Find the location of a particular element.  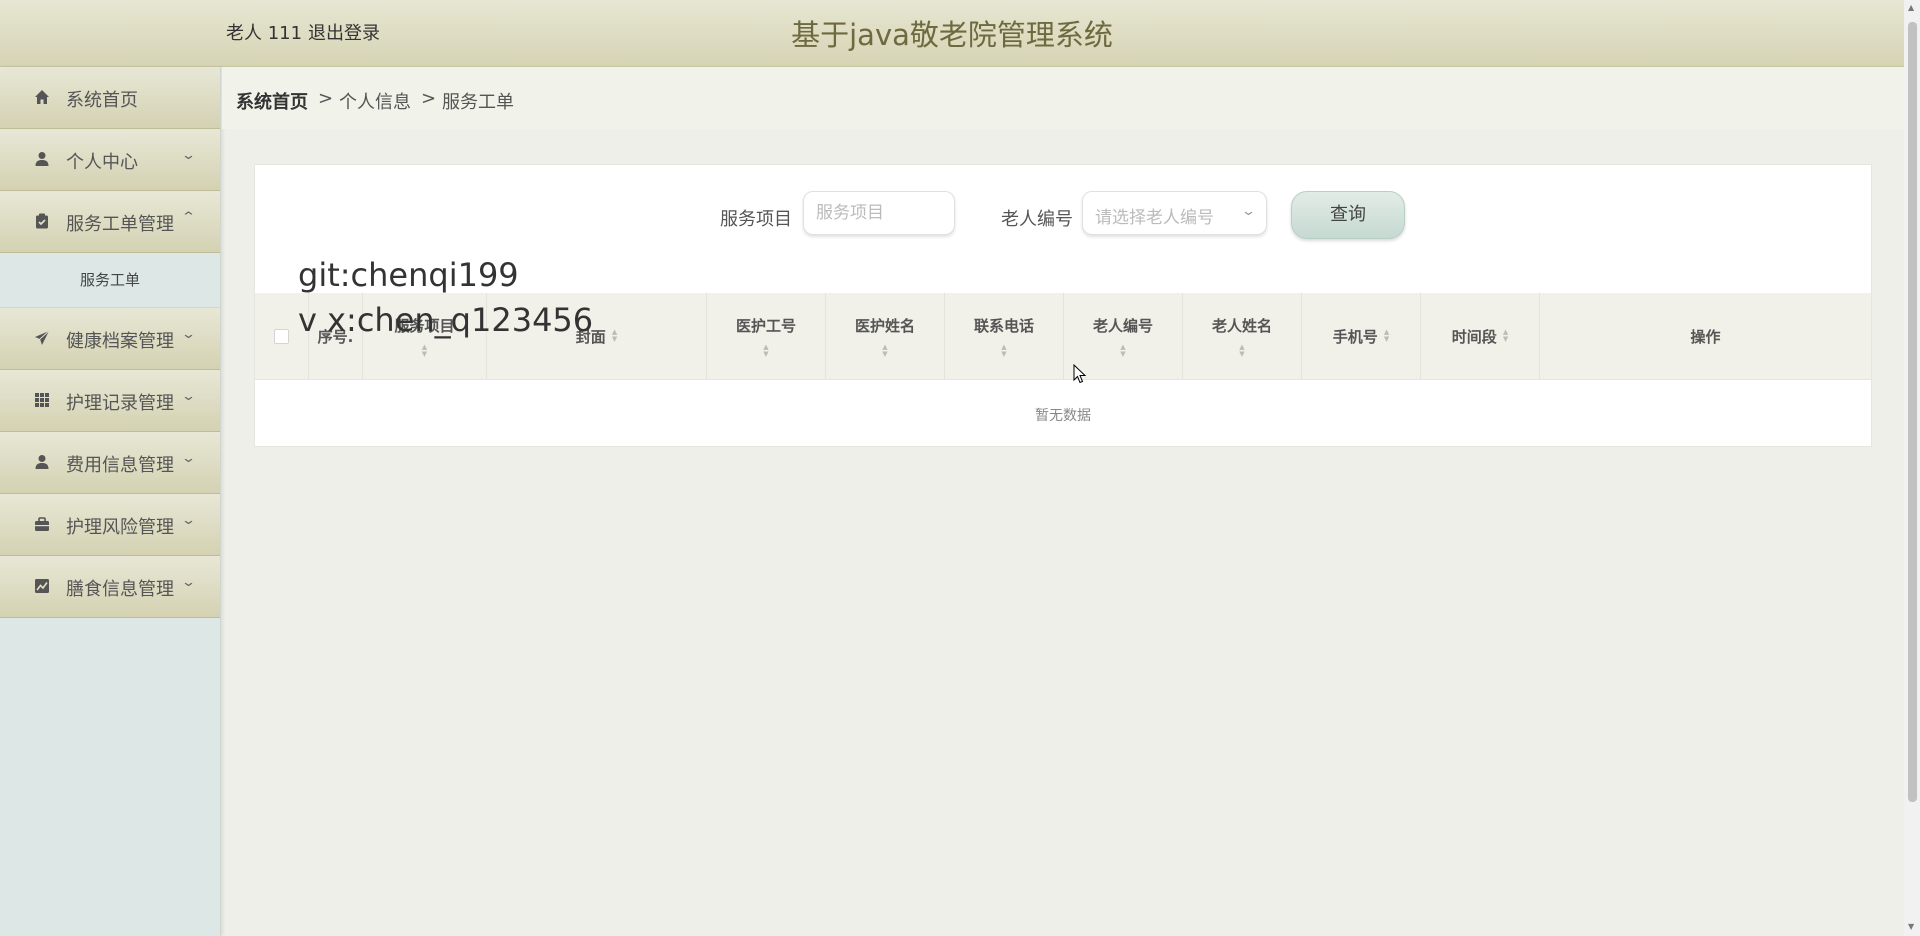

scroll-up-icon: ▲ is located at coordinates (1911, 7).